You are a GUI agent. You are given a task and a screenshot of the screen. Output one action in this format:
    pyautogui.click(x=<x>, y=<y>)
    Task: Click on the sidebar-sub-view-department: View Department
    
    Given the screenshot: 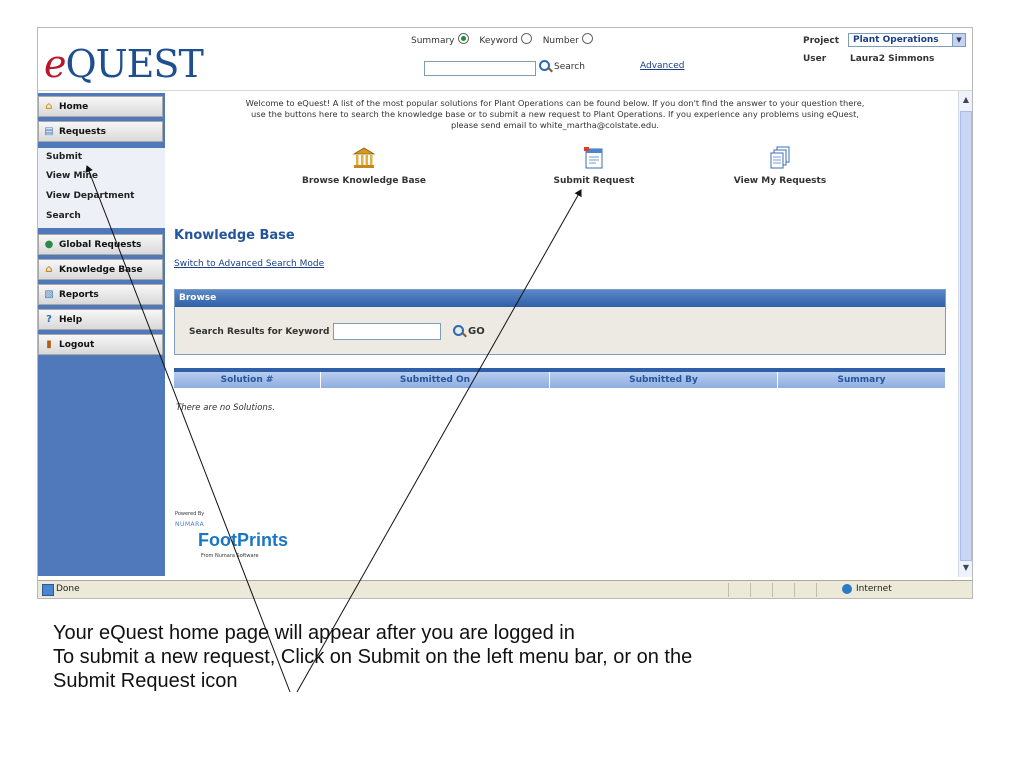 What is the action you would take?
    pyautogui.click(x=90, y=196)
    